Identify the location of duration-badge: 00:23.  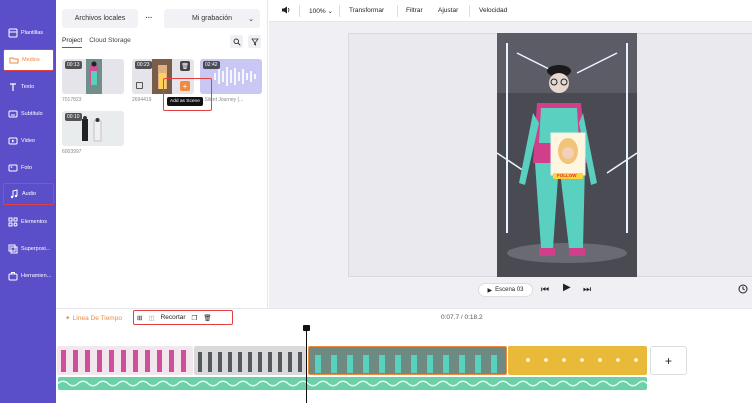
(143, 65).